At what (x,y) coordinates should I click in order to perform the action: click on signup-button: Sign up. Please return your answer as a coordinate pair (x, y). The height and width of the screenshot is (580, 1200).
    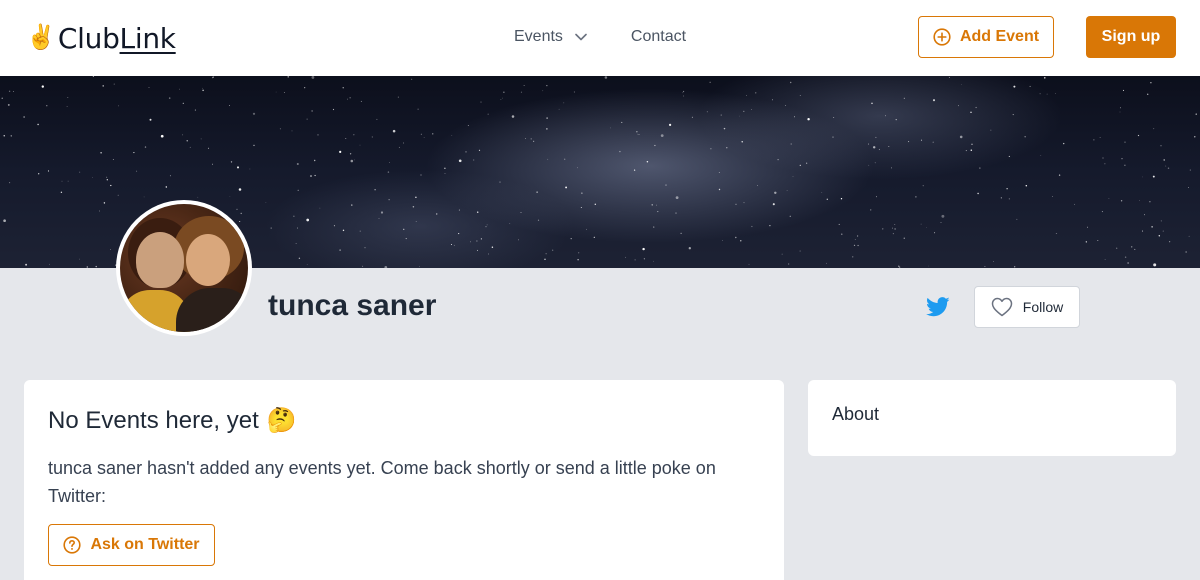
    Looking at the image, I should click on (1131, 37).